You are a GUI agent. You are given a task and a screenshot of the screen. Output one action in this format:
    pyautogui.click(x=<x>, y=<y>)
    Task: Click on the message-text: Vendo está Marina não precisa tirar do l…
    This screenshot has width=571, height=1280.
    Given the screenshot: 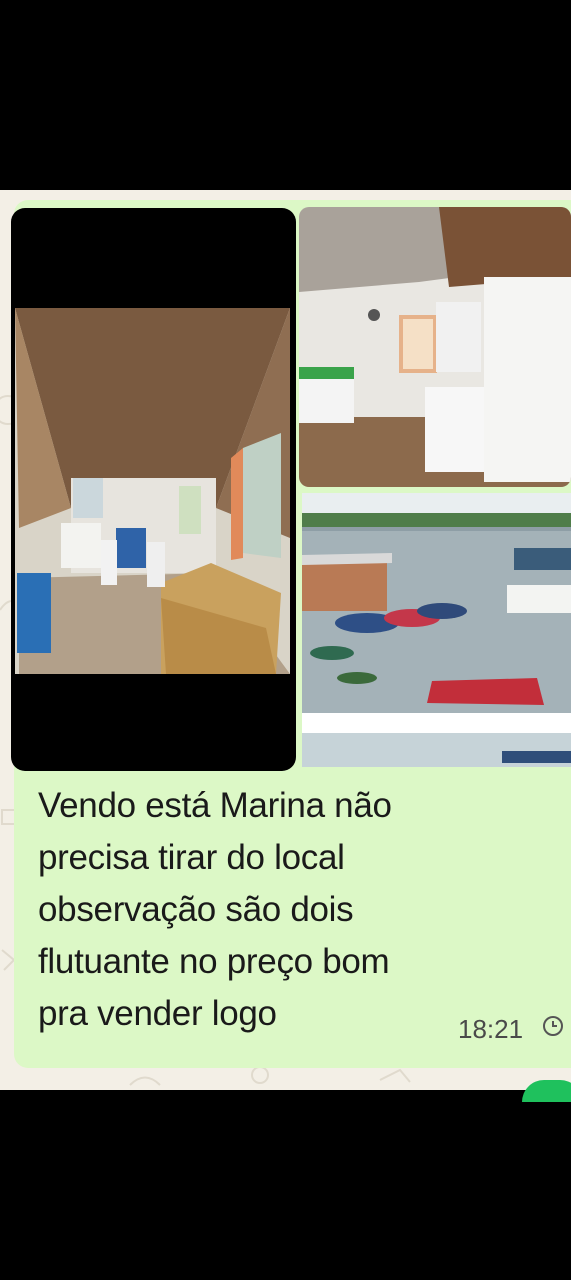 What is the action you would take?
    pyautogui.click(x=215, y=909)
    